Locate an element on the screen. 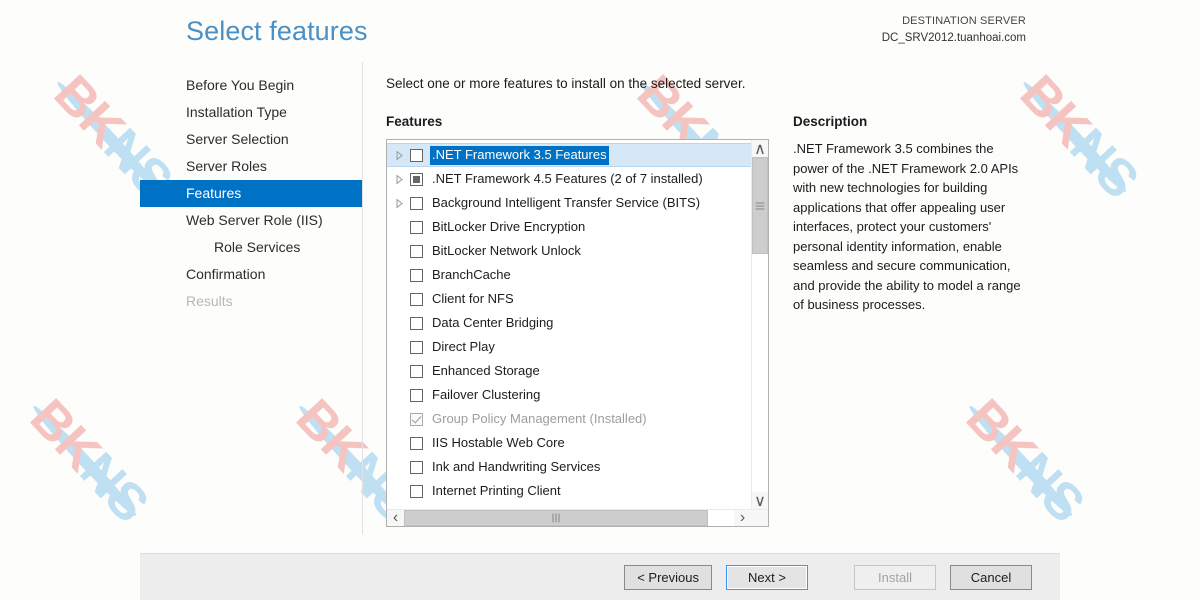  footer-button-row: < Previous Next > Install Cancel is located at coordinates (828, 577).